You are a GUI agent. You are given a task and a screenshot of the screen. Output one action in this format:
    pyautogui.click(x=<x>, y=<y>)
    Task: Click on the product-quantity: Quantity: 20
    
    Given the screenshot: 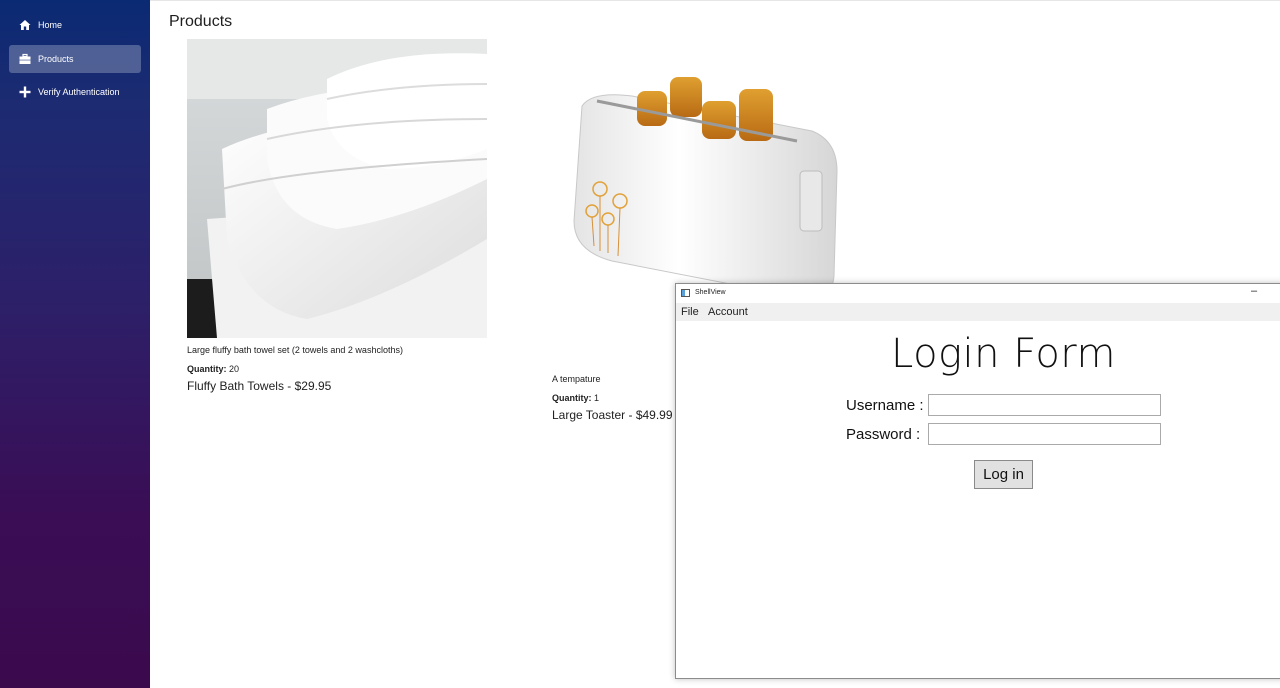 What is the action you would take?
    pyautogui.click(x=213, y=369)
    